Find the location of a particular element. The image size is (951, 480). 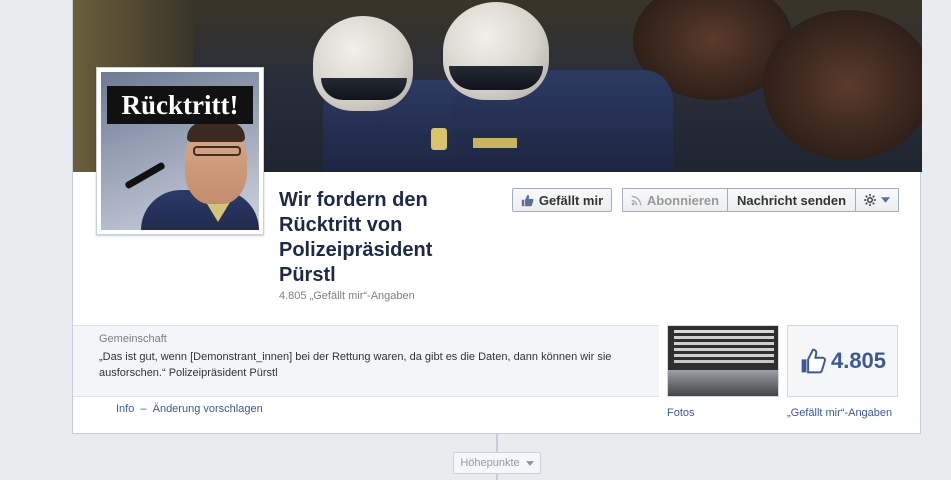

page-category: Gemeinschaft is located at coordinates (133, 339).